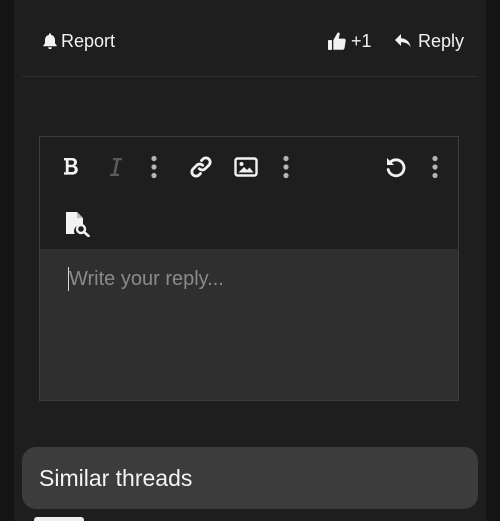 This screenshot has width=500, height=521. Describe the element at coordinates (88, 40) in the screenshot. I see `report-label: Report` at that location.